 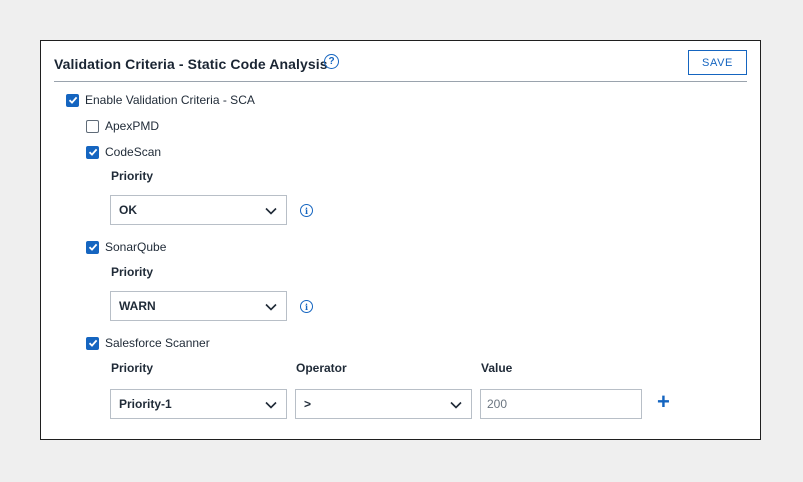 What do you see at coordinates (497, 404) in the screenshot?
I see `sfscanner-value-text: 200` at bounding box center [497, 404].